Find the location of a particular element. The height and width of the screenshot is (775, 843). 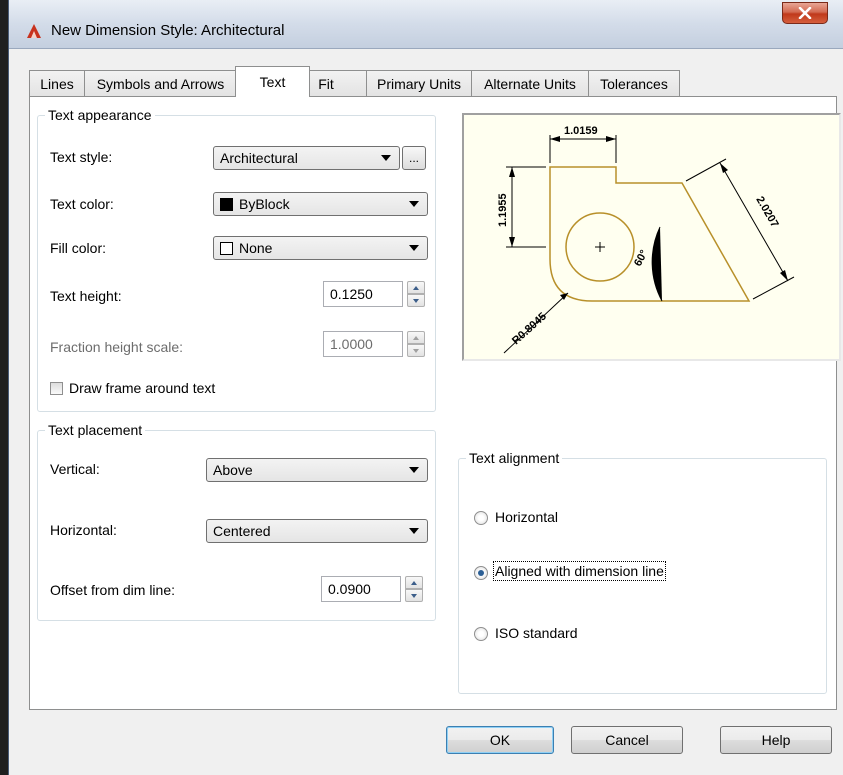

text-alignment-title: Text alignment is located at coordinates (514, 458).